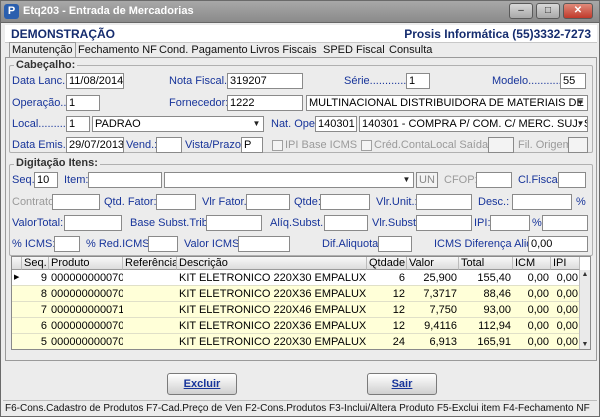 Image resolution: width=600 pixels, height=417 pixels. What do you see at coordinates (176, 202) in the screenshot?
I see `qtd-fator-field` at bounding box center [176, 202].